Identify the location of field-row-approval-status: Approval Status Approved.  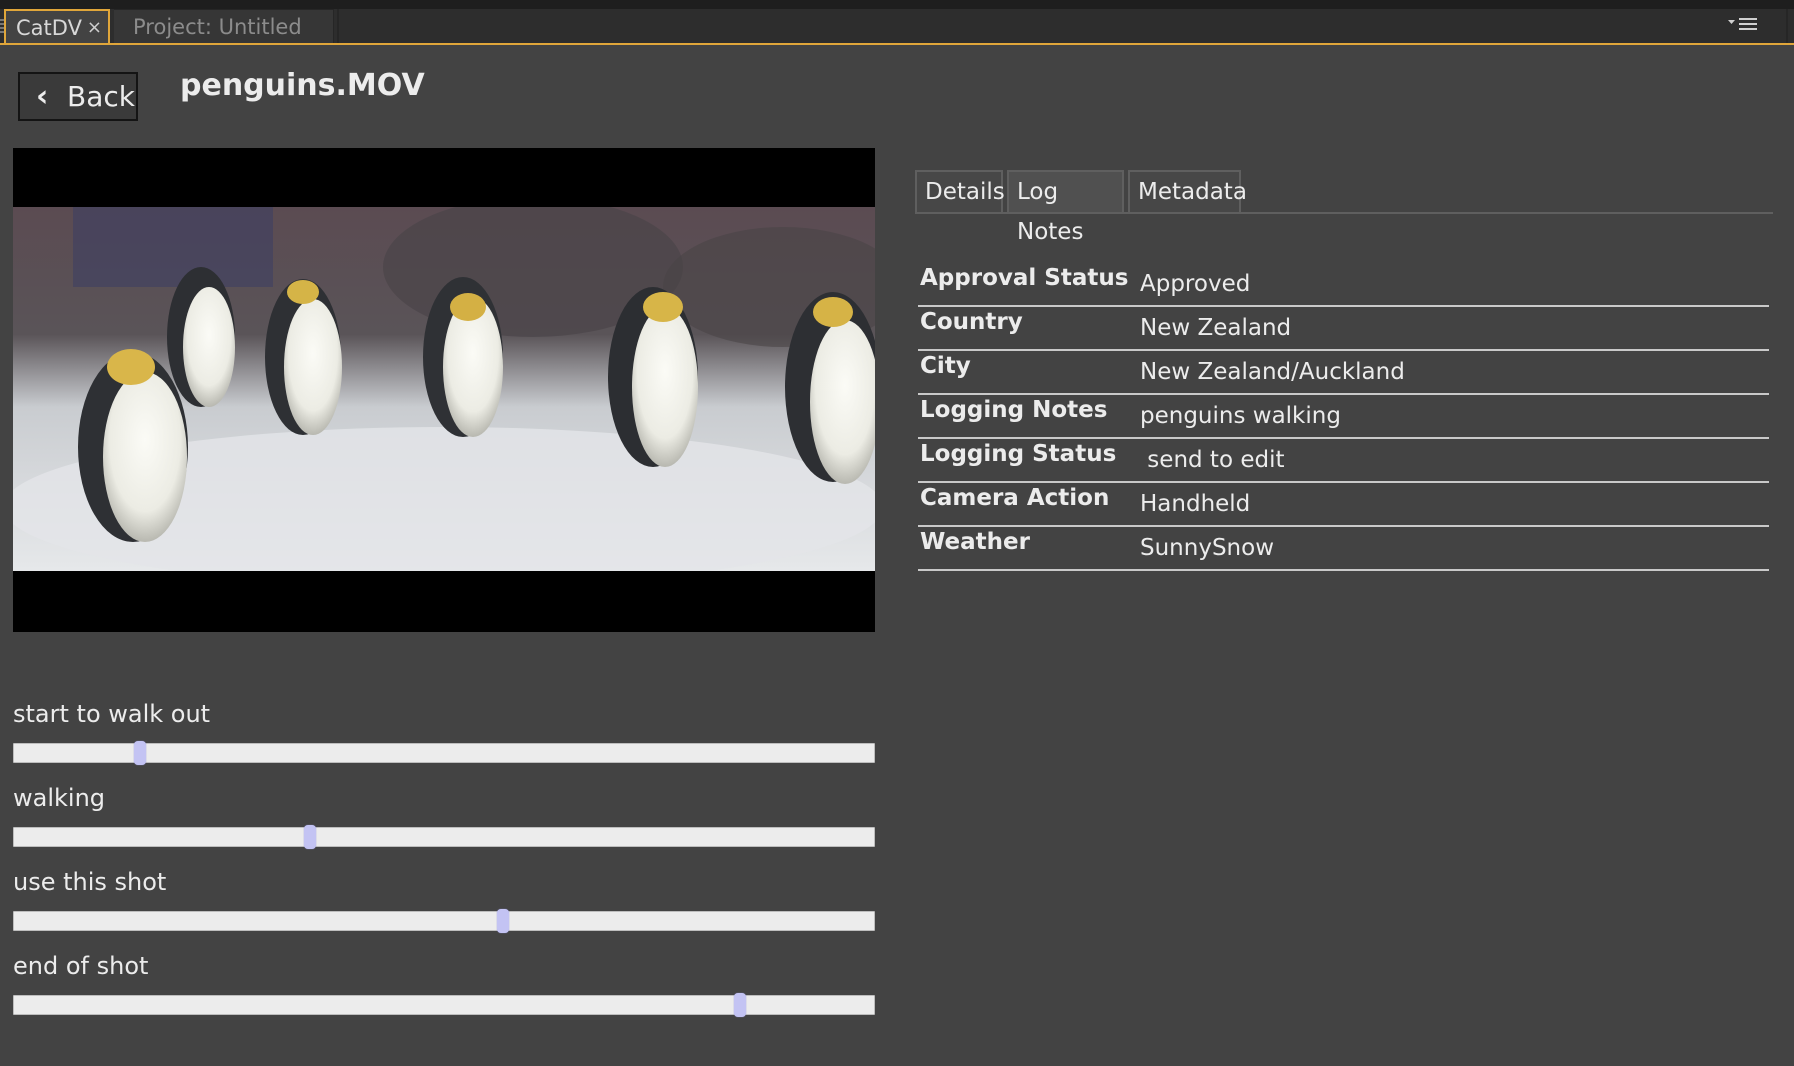
(1343, 285).